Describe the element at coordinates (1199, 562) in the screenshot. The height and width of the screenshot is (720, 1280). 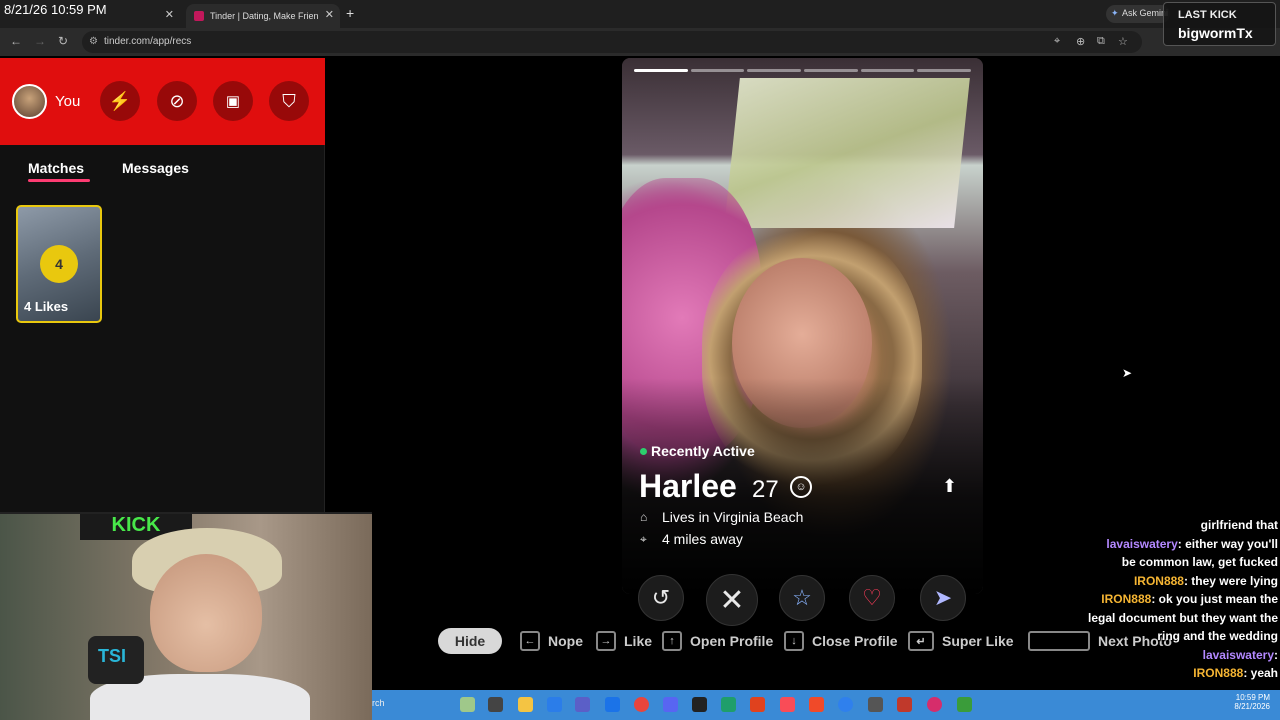
I see `chat-text: be common law, get fucked` at that location.